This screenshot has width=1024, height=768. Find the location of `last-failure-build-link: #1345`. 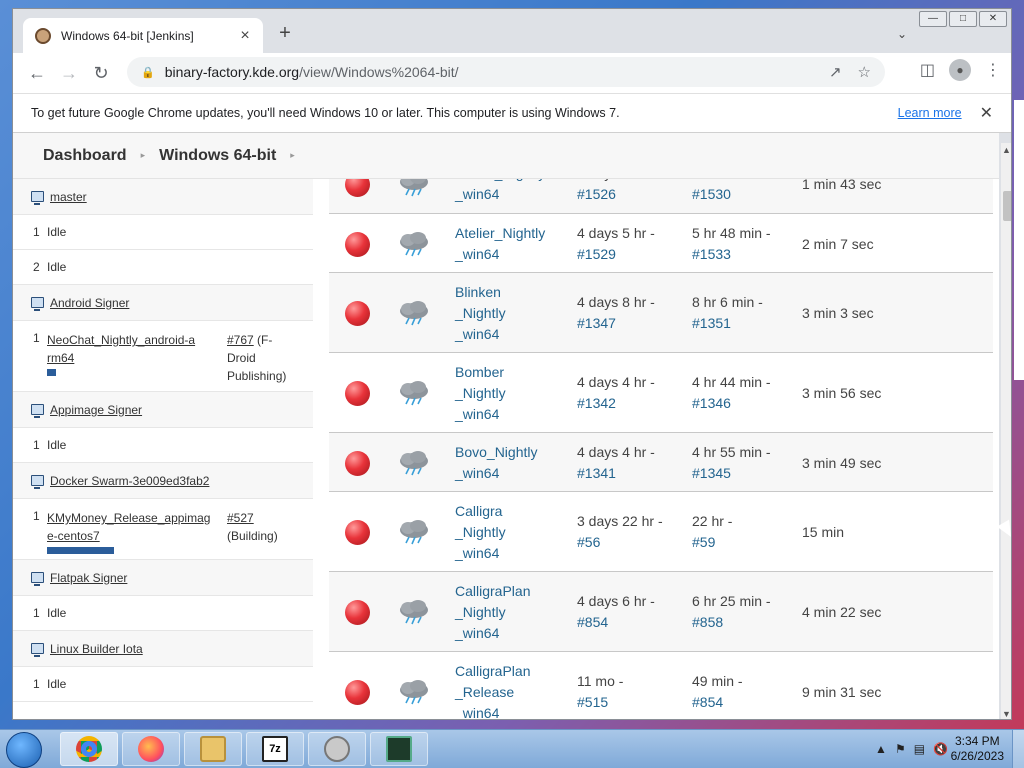

last-failure-build-link: #1345 is located at coordinates (747, 473).